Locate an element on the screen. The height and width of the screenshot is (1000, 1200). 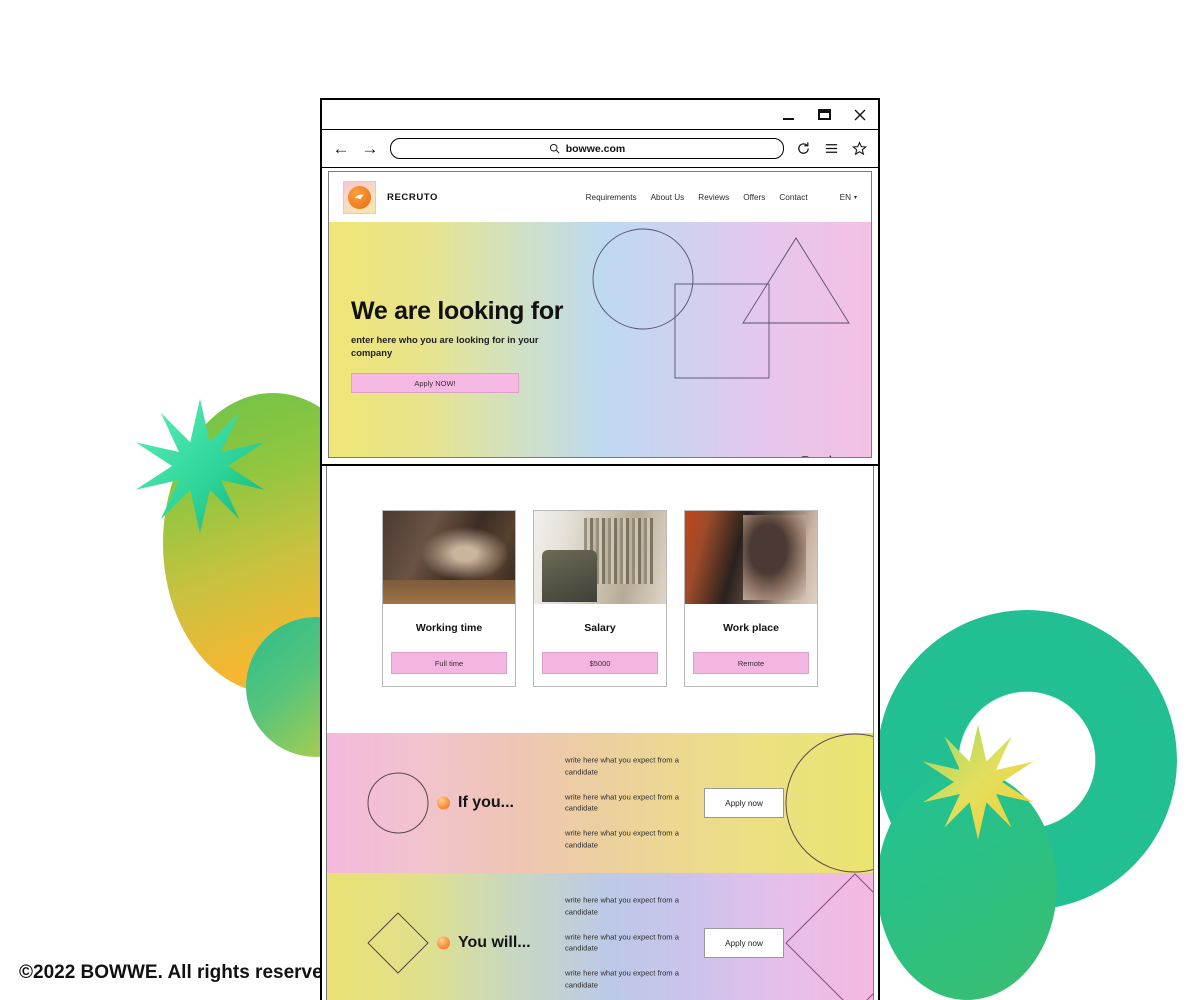
diamond-outline-icon is located at coordinates (398, 943).